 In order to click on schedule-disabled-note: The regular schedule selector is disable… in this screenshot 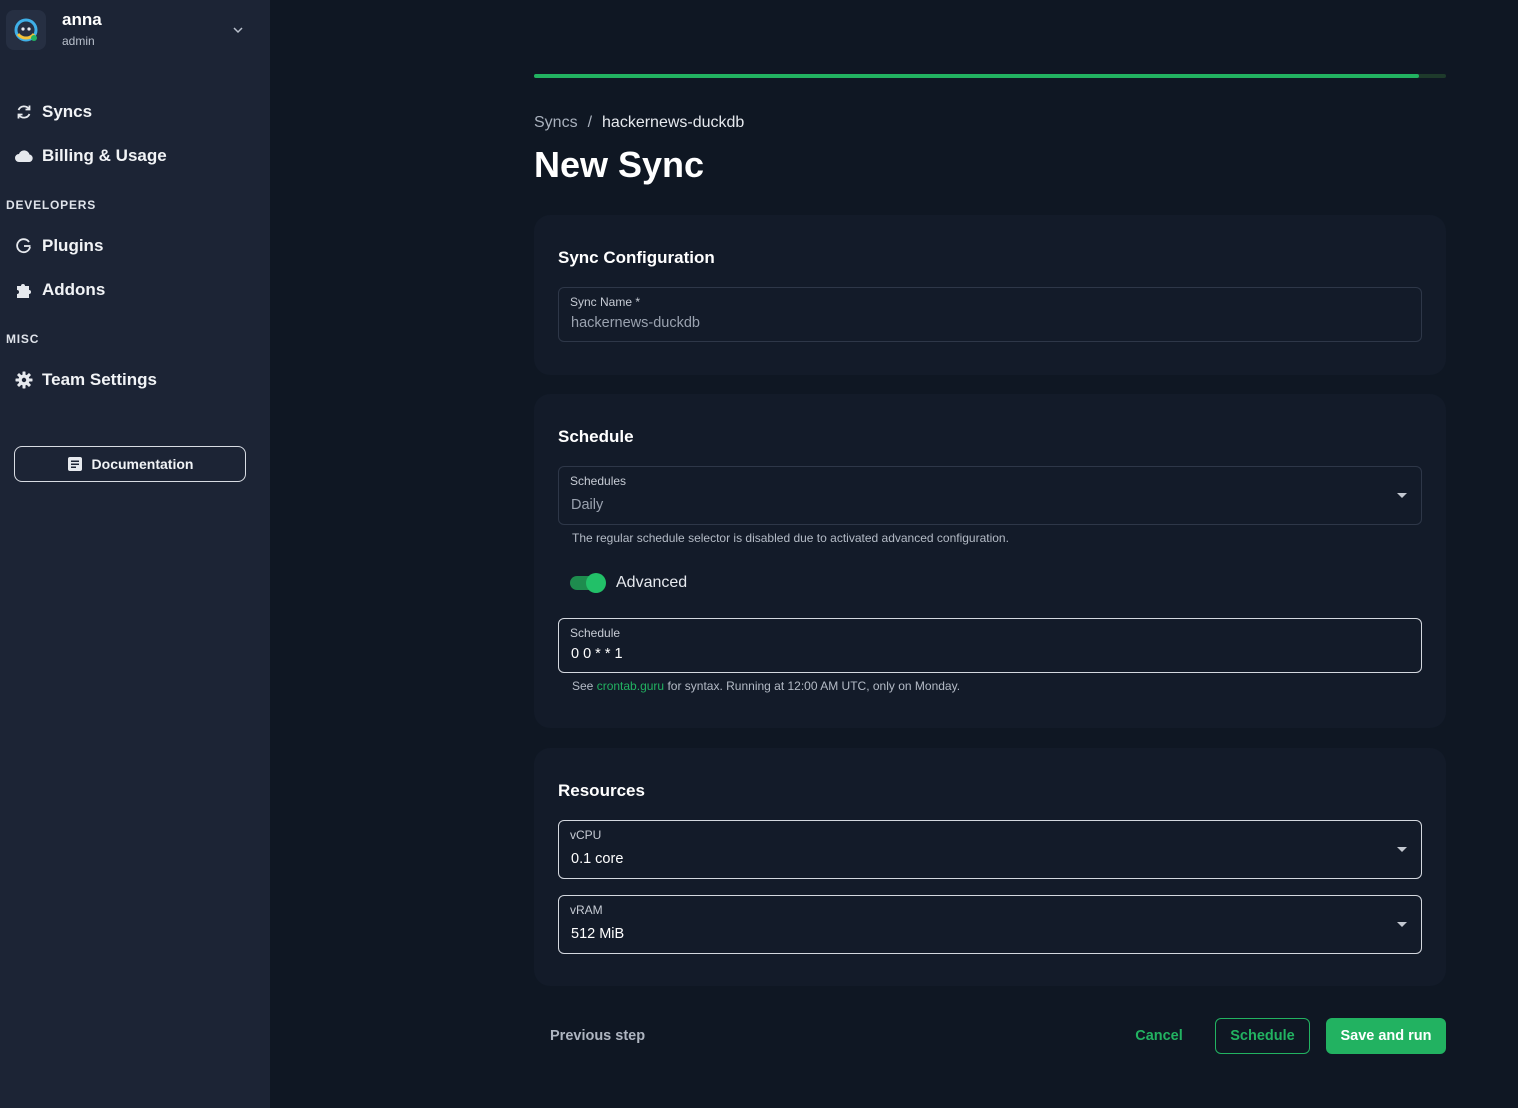, I will do `click(790, 538)`.